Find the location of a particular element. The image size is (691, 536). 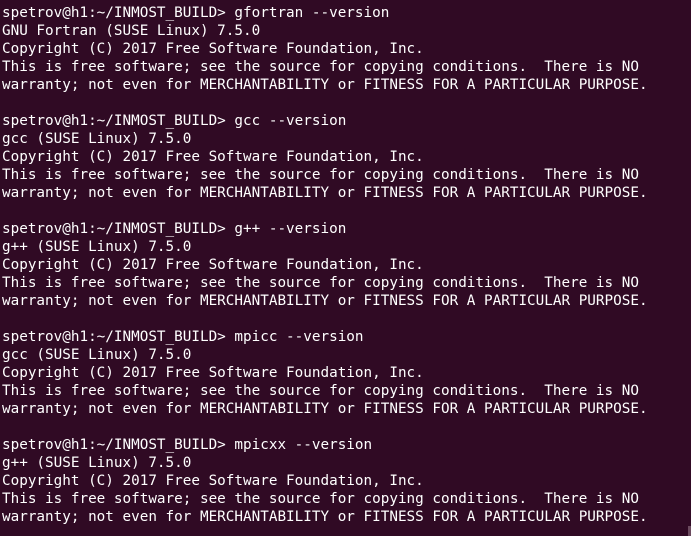

command-prompt: spetrov@h1:~/INMOST_BUILD> gcc --version is located at coordinates (174, 121).